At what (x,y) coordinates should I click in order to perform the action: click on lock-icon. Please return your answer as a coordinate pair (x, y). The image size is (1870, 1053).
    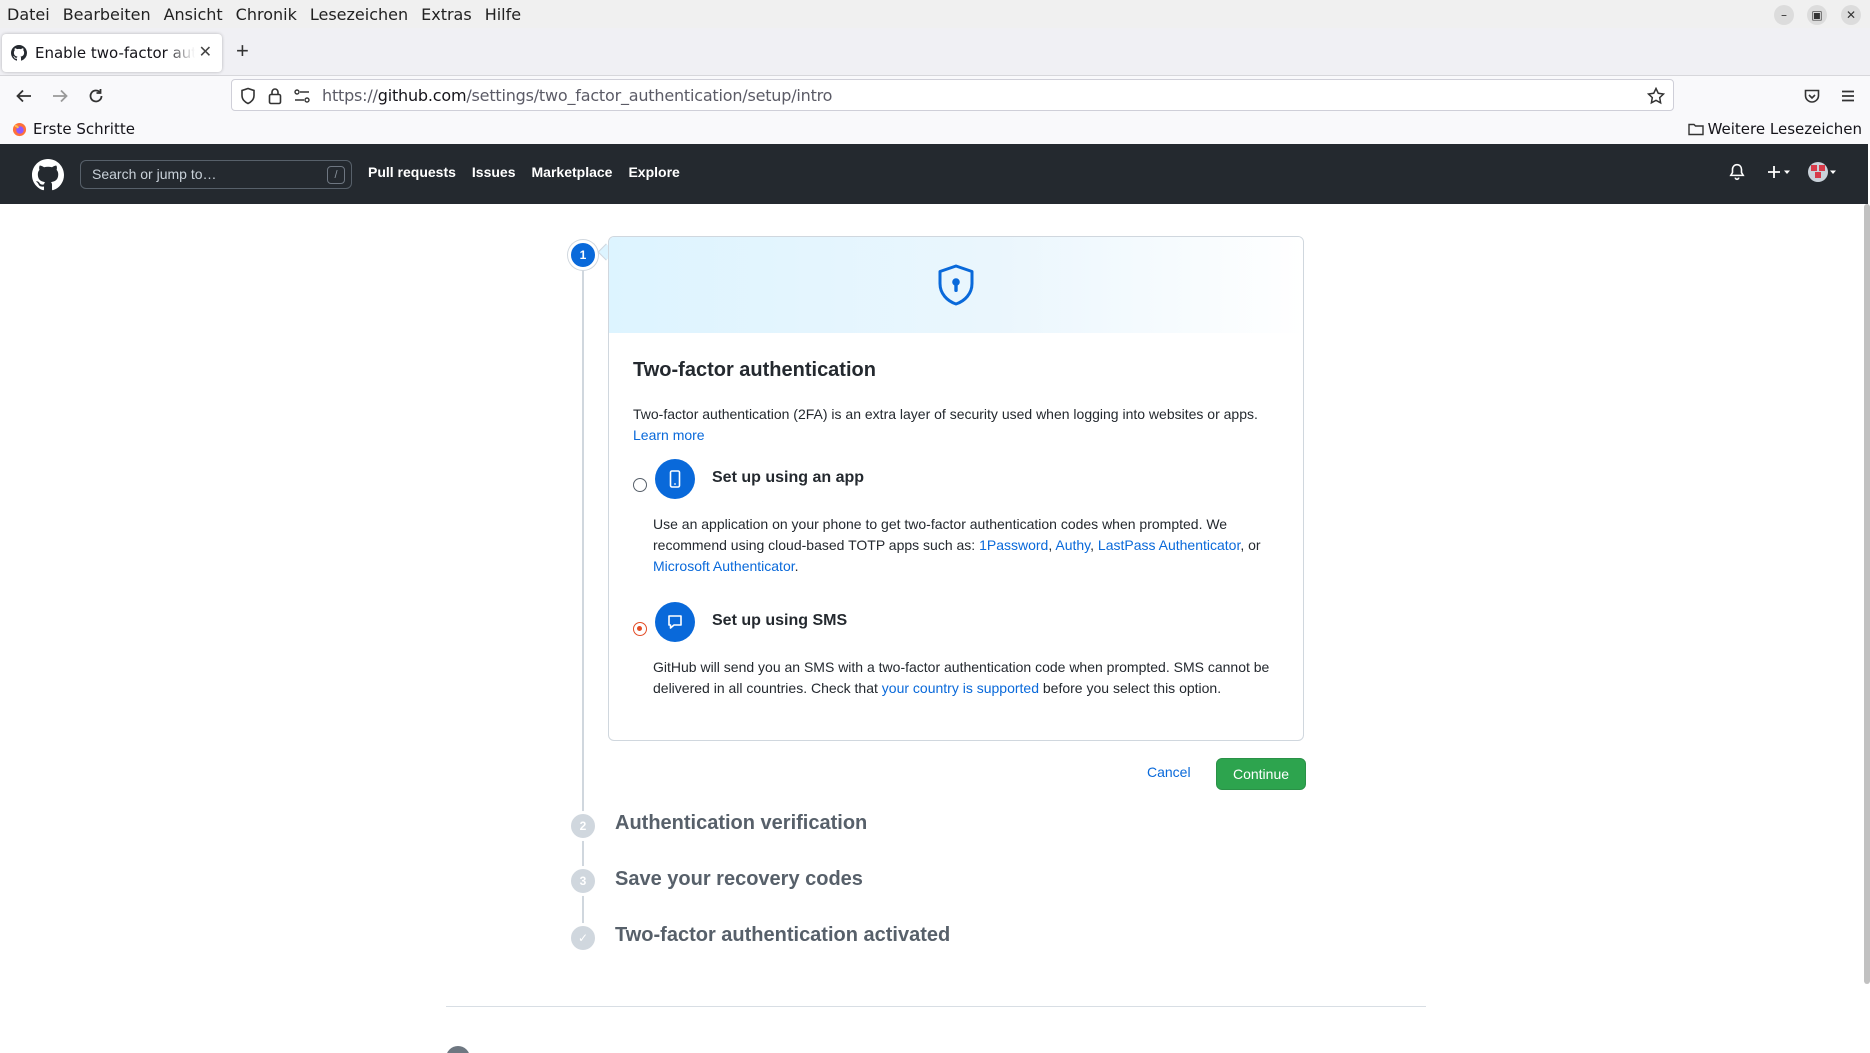
    Looking at the image, I should click on (275, 96).